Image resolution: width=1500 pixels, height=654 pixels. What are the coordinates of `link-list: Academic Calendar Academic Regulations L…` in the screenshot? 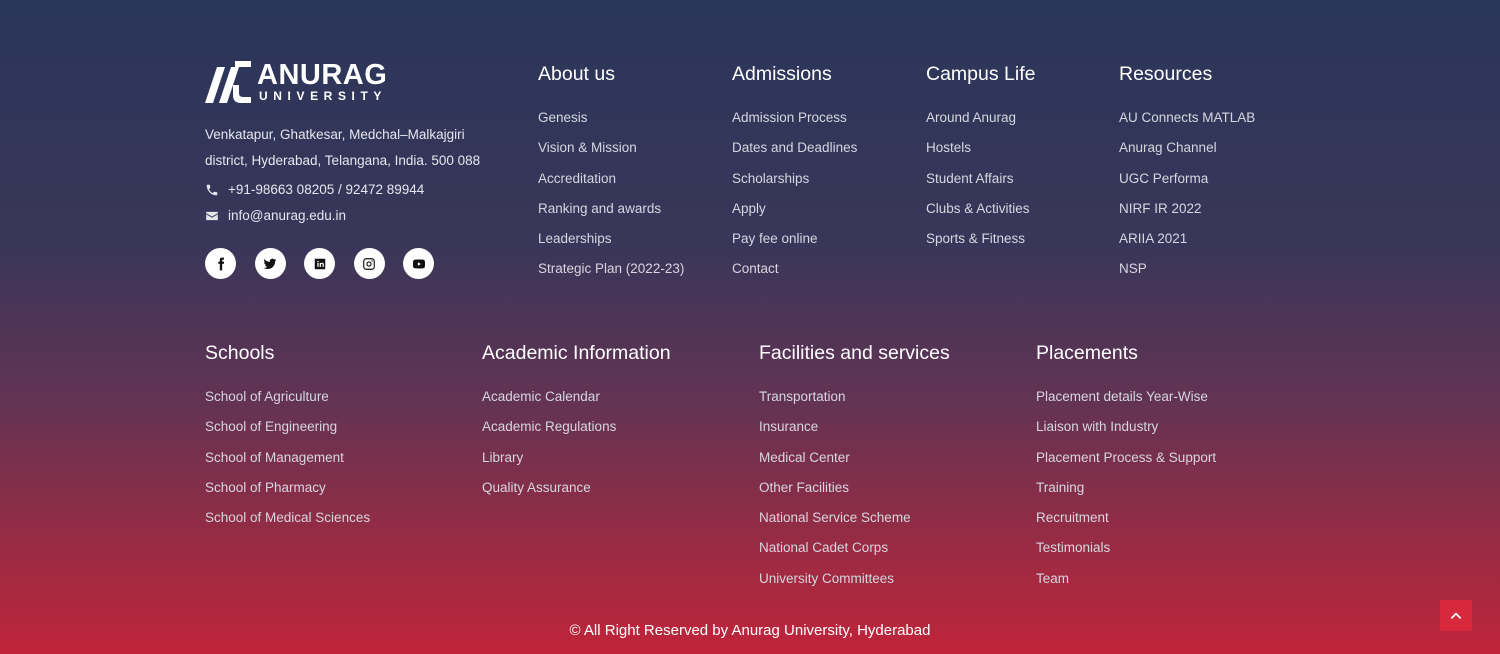 It's located at (576, 449).